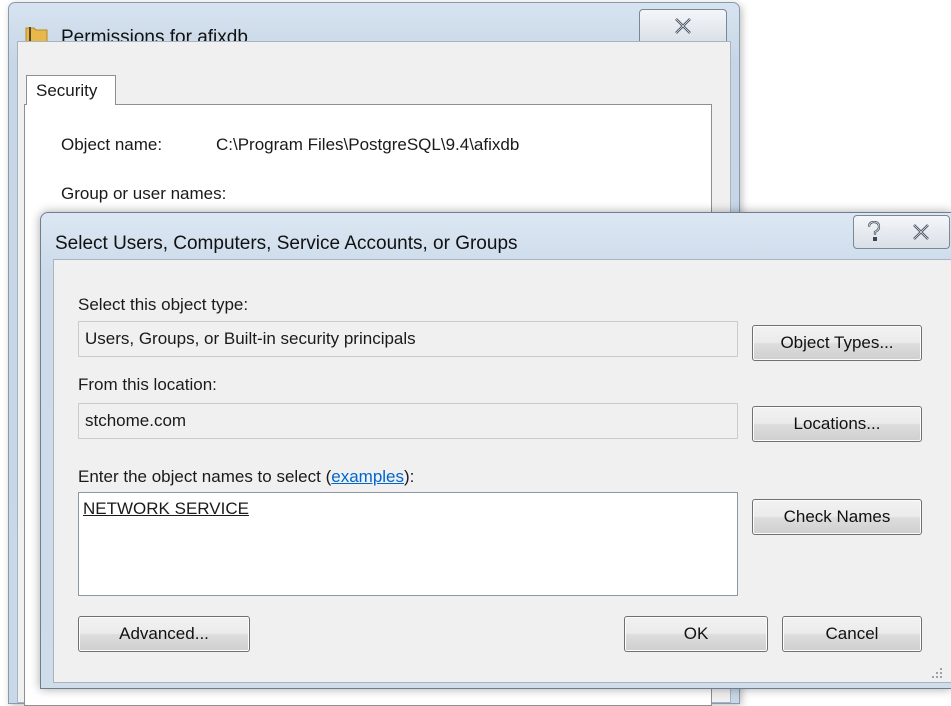 This screenshot has height=706, width=951. I want to click on location-field: stchome.com, so click(408, 421).